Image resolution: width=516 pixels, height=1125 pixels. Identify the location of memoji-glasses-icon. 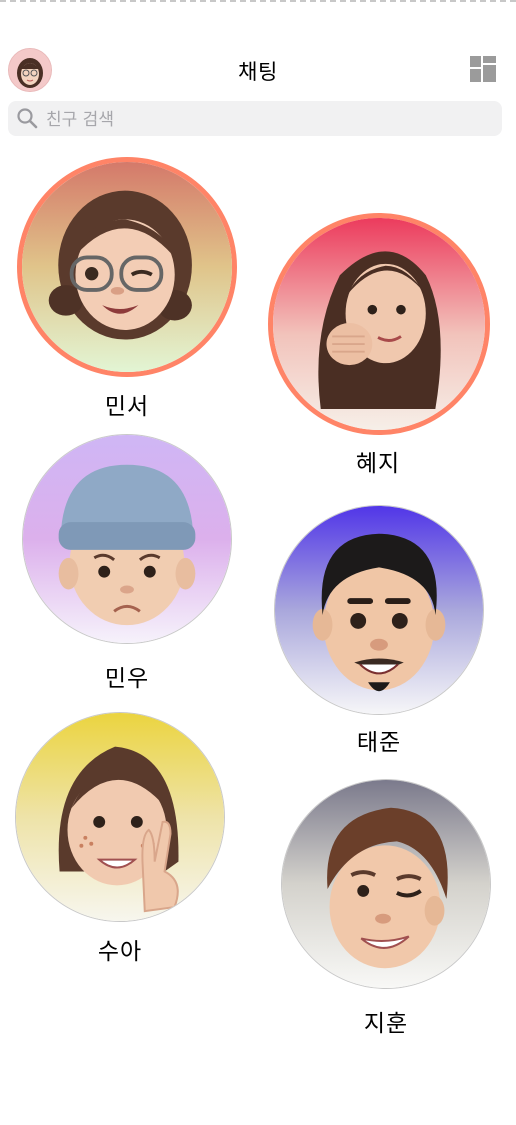
(127, 267).